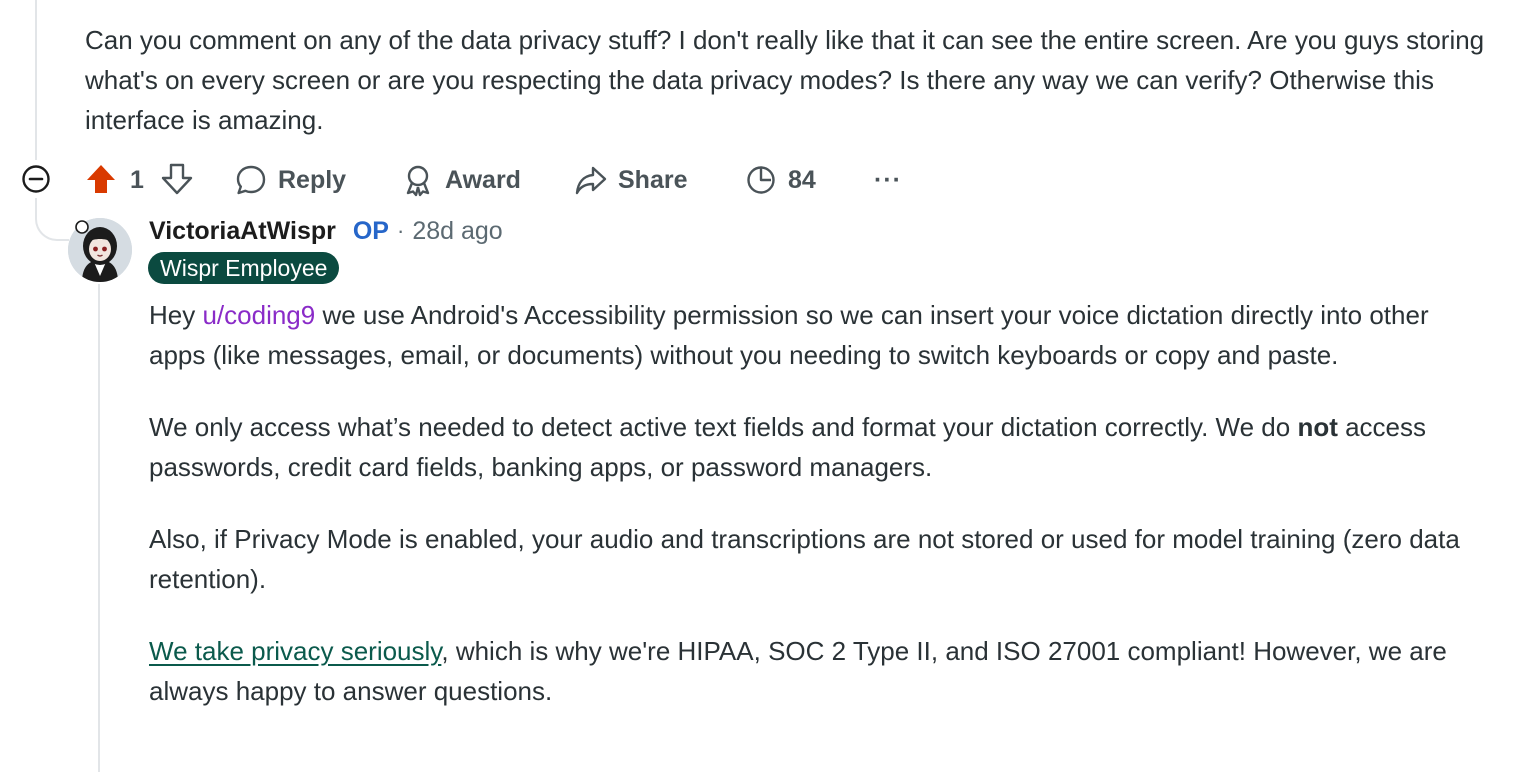 The width and height of the screenshot is (1526, 772). I want to click on reply-thread-line, so click(99, 528).